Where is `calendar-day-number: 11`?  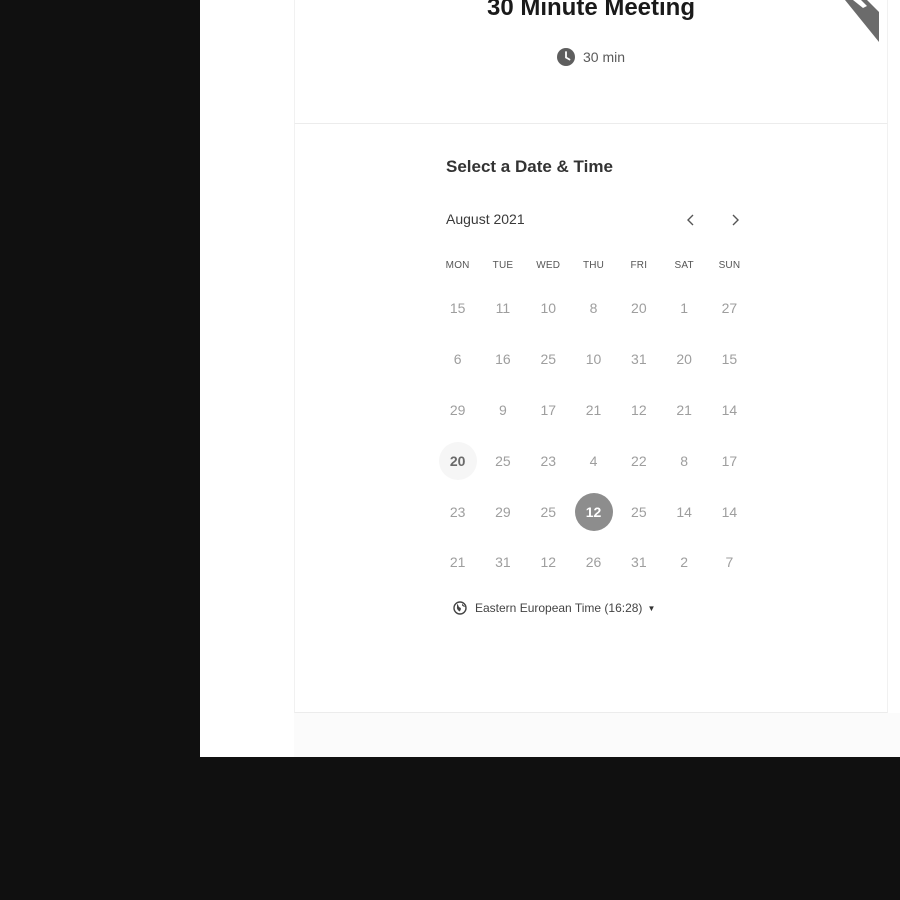 calendar-day-number: 11 is located at coordinates (503, 308).